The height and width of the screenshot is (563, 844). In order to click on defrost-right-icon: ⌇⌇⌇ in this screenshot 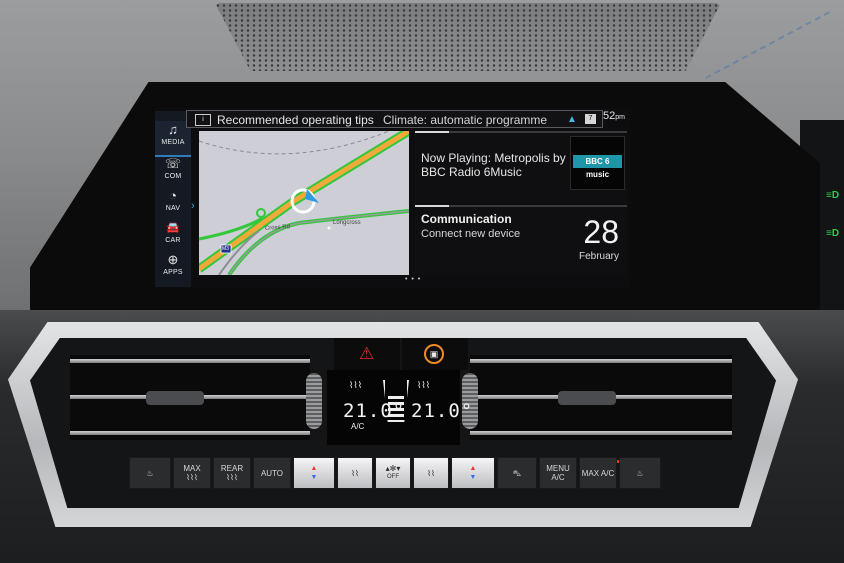, I will do `click(424, 385)`.